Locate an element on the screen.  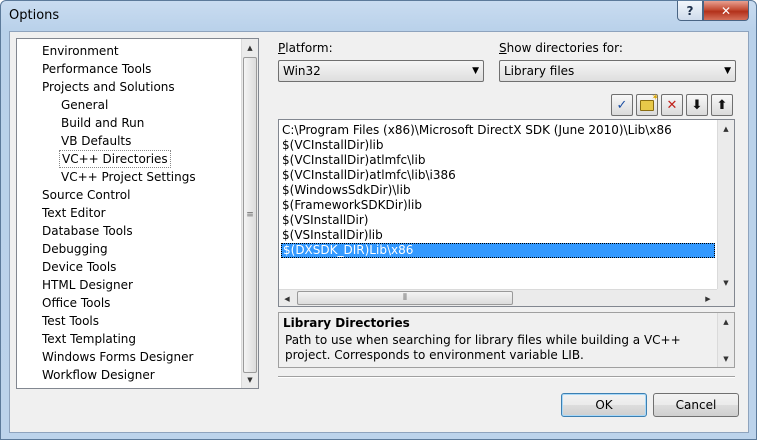
new-folder-button: ✶ is located at coordinates (647, 104).